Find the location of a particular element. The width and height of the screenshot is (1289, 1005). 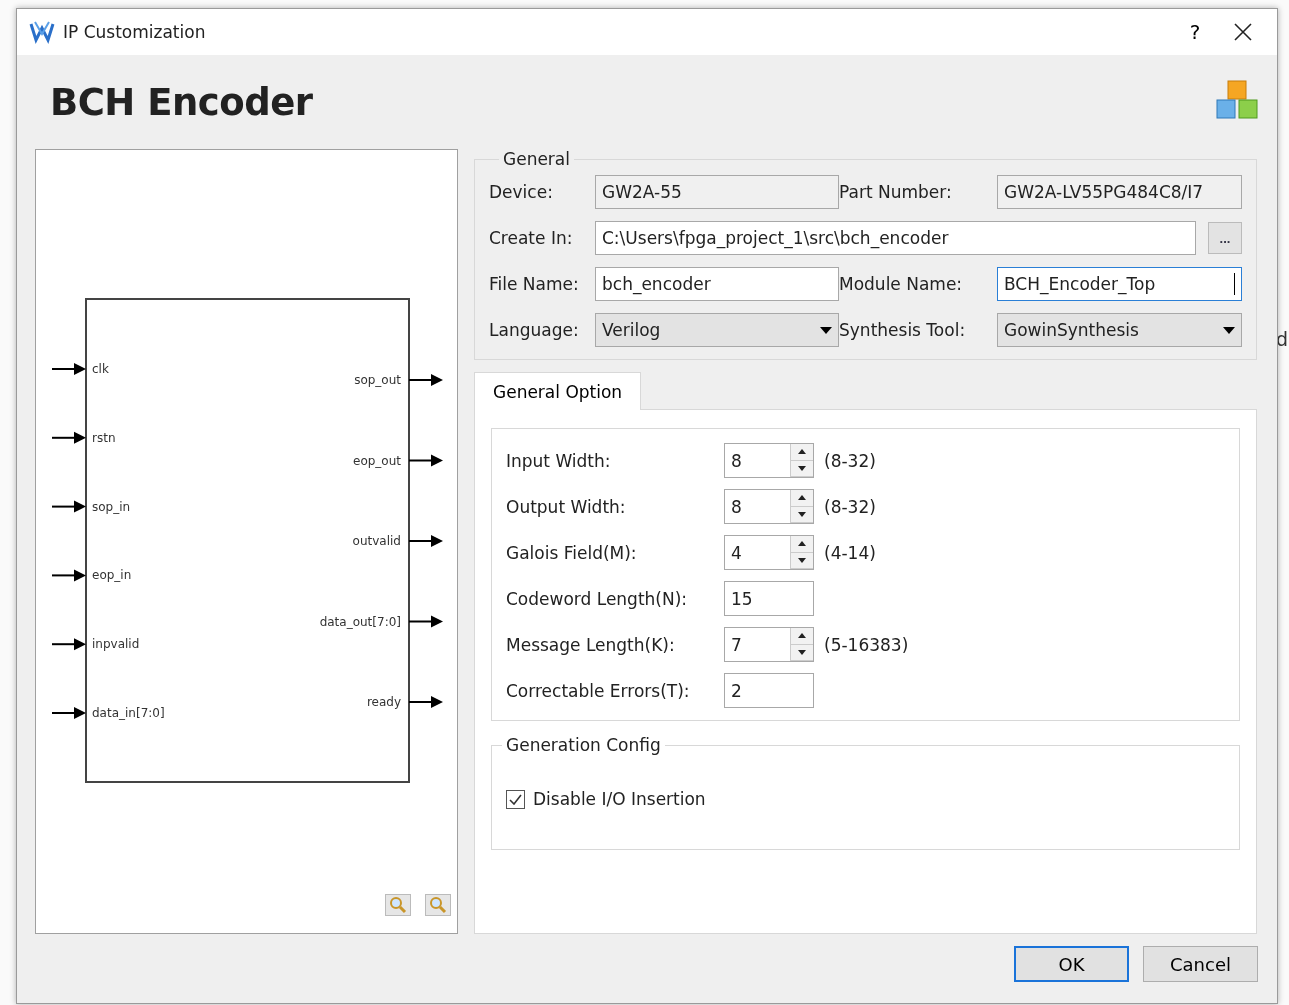

check-icon is located at coordinates (515, 799).